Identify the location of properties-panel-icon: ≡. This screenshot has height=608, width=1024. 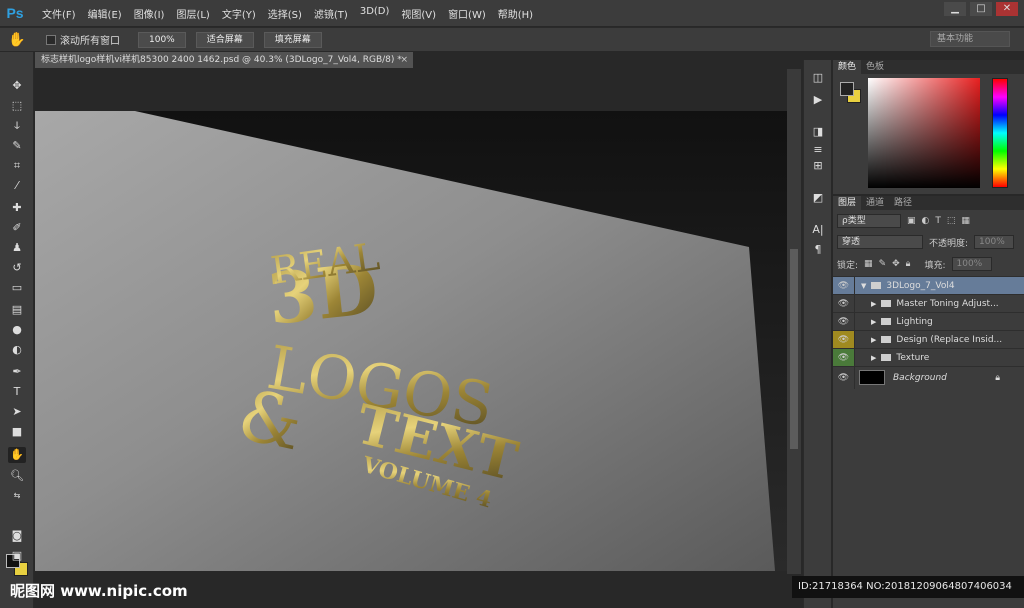
(818, 150).